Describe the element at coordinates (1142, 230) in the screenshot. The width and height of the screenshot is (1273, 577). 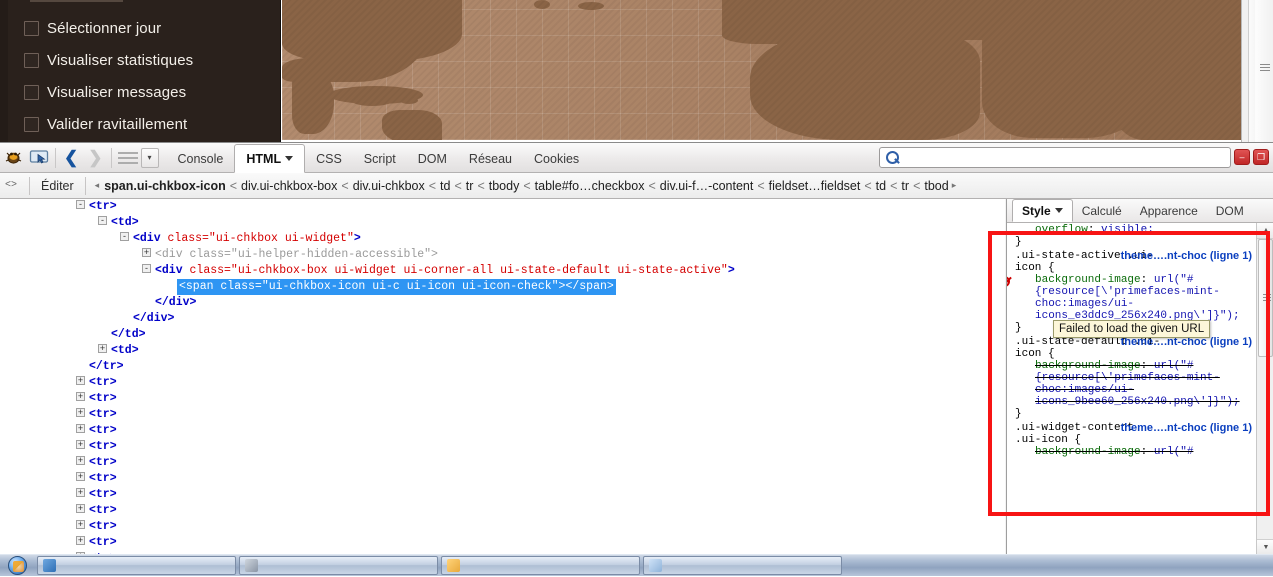
I see `css-declaration: overflow: visible;` at that location.